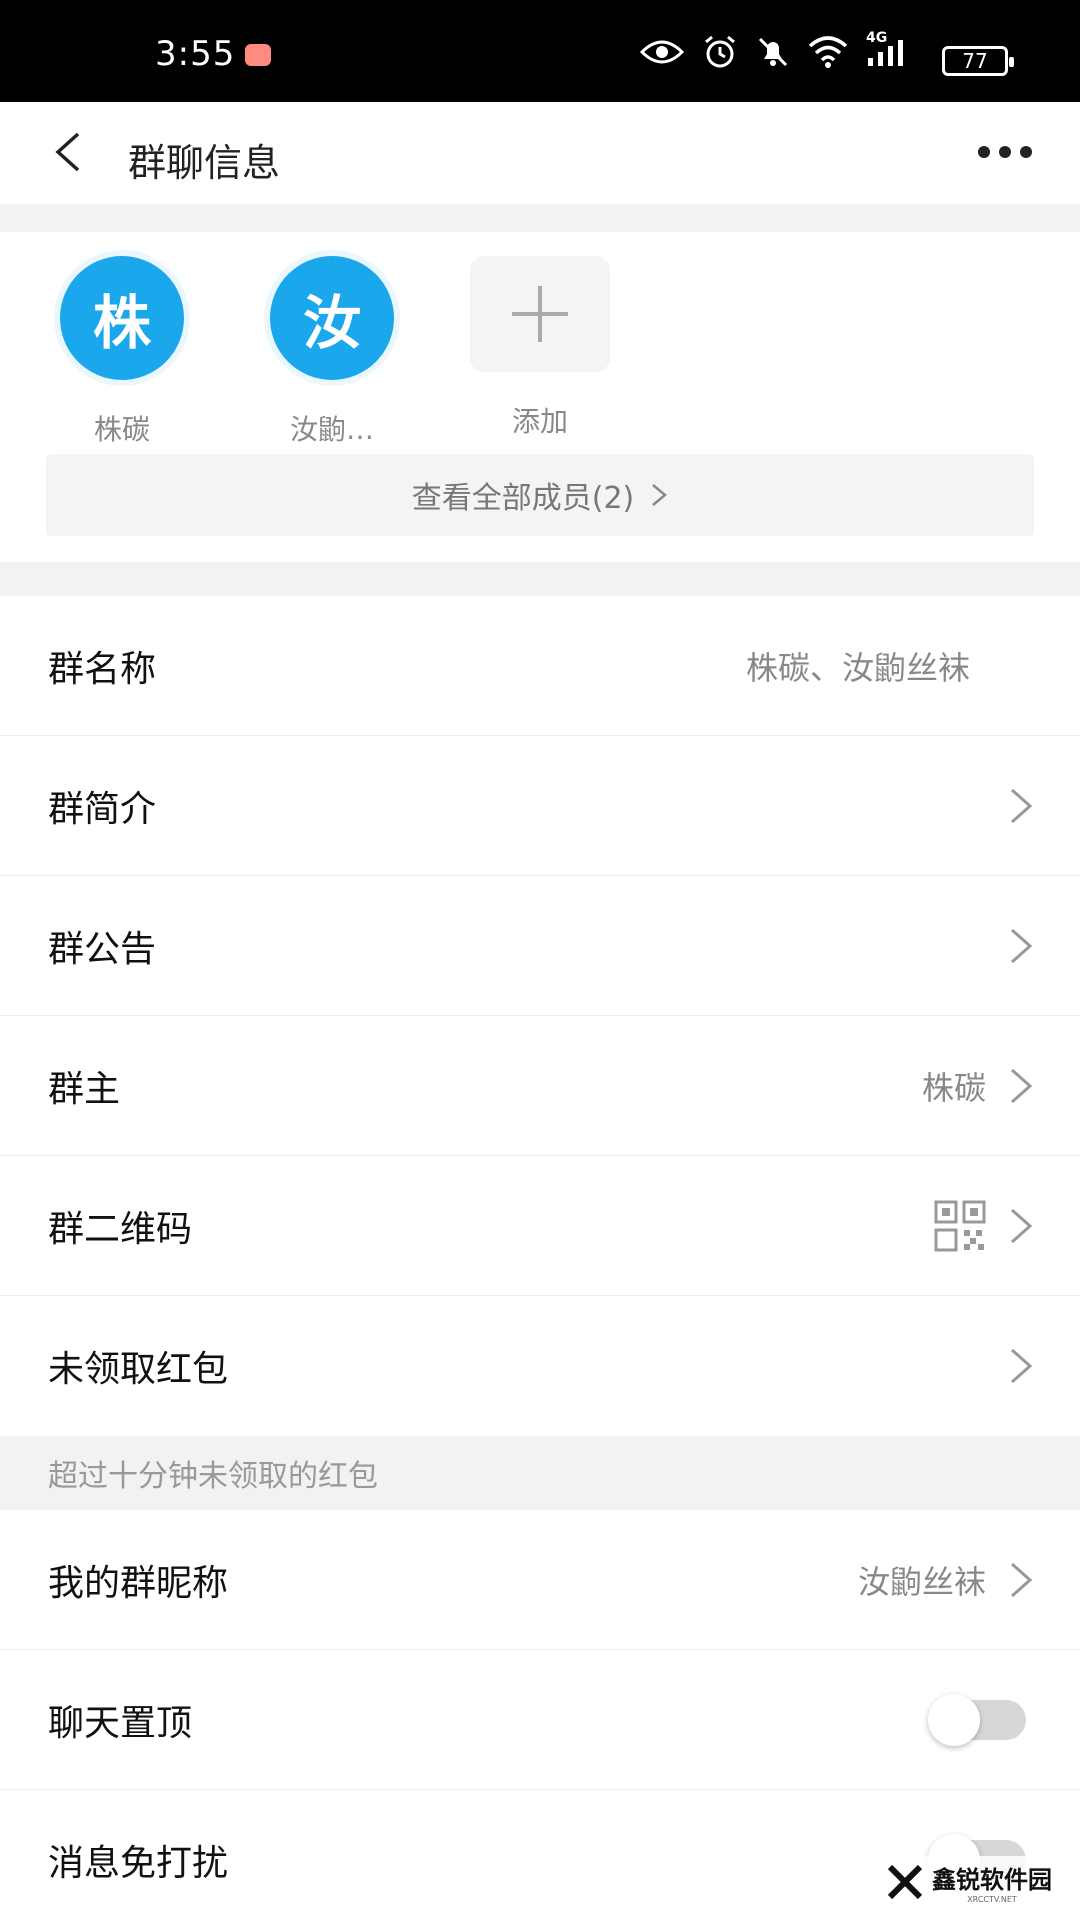 The height and width of the screenshot is (1930, 1080). I want to click on avatar: 汝, so click(332, 318).